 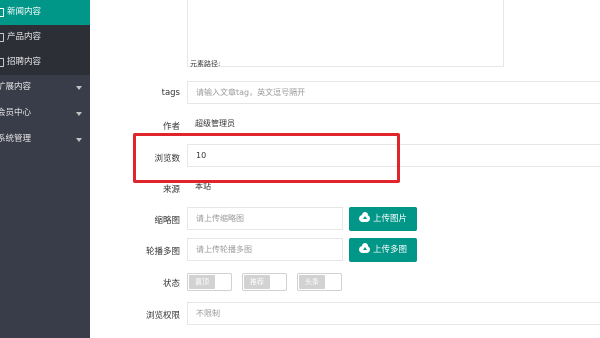 I want to click on sidebar-item-label: 招聘内容, so click(x=24, y=62).